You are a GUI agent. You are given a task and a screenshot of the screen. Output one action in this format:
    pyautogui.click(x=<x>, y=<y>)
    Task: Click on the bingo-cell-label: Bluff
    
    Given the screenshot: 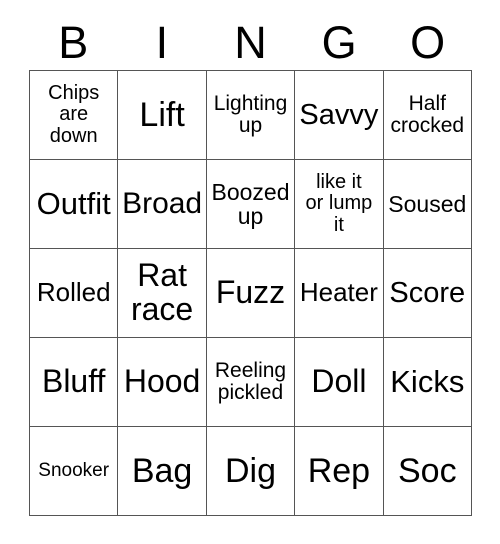 What is the action you would take?
    pyautogui.click(x=73, y=381)
    